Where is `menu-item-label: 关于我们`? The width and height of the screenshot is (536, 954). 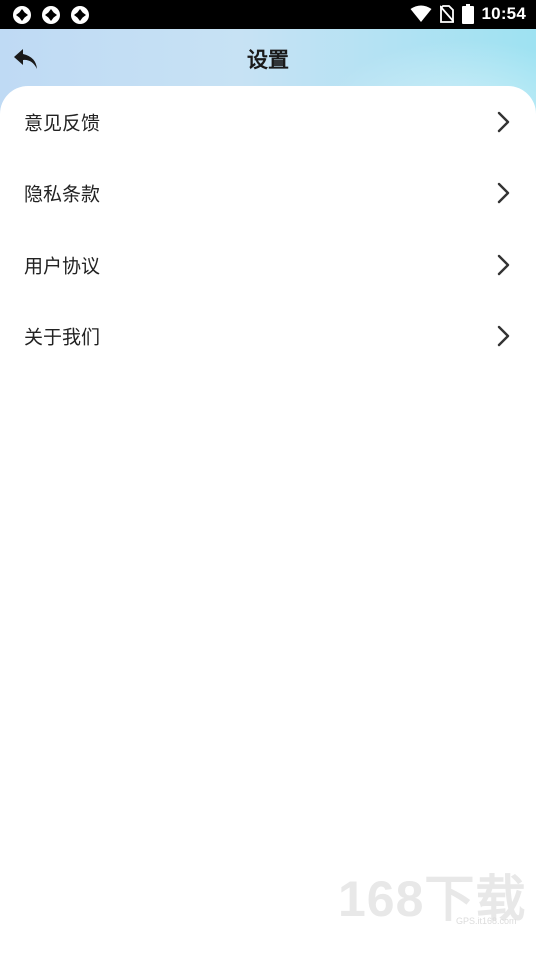
menu-item-label: 关于我们 is located at coordinates (62, 337).